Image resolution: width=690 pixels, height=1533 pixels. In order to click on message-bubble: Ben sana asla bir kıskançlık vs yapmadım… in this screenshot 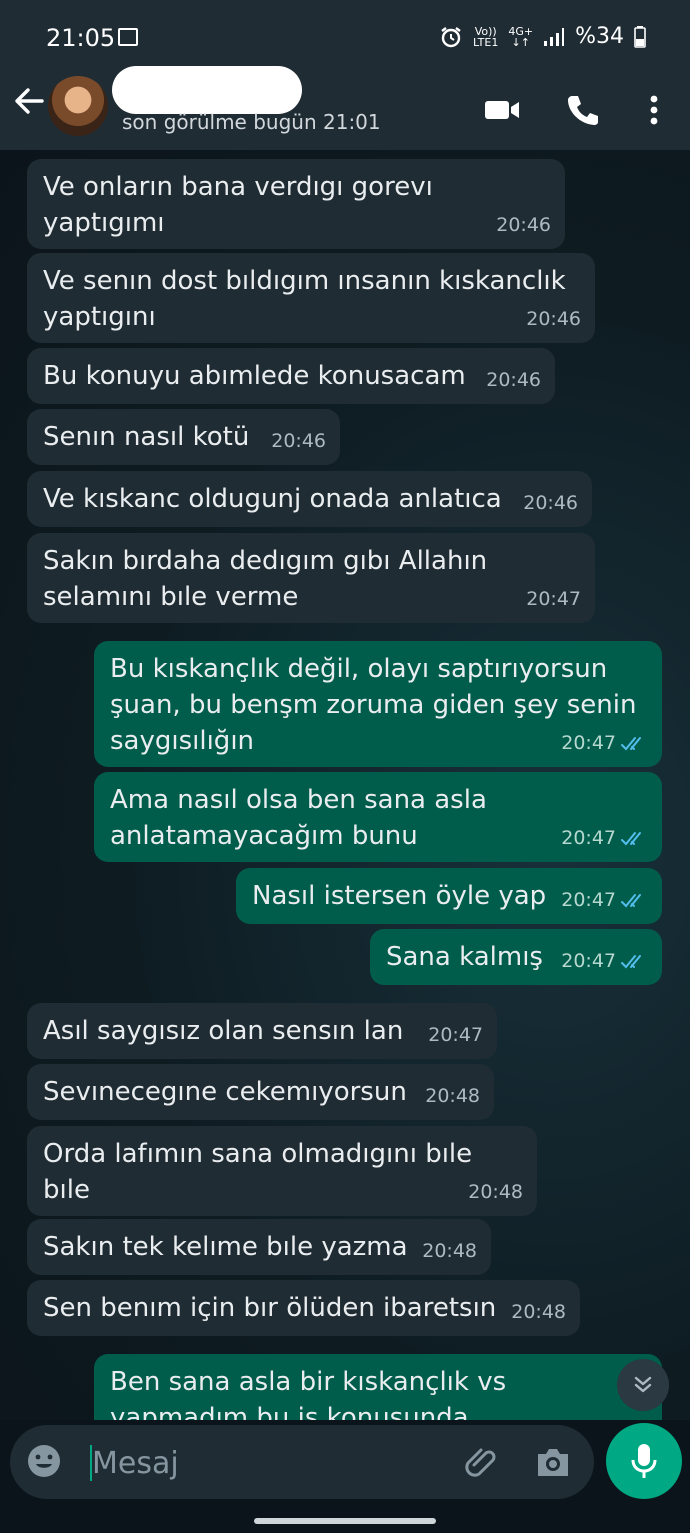, I will do `click(378, 1387)`.